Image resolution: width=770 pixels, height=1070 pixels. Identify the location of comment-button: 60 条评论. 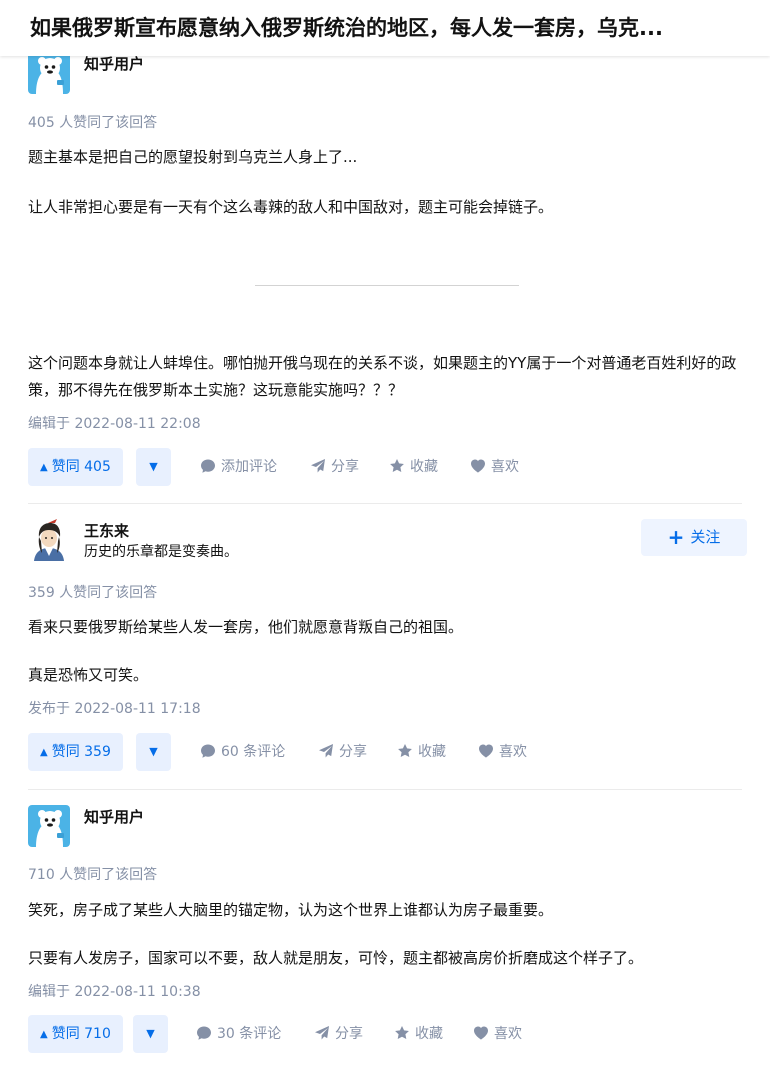
(242, 752).